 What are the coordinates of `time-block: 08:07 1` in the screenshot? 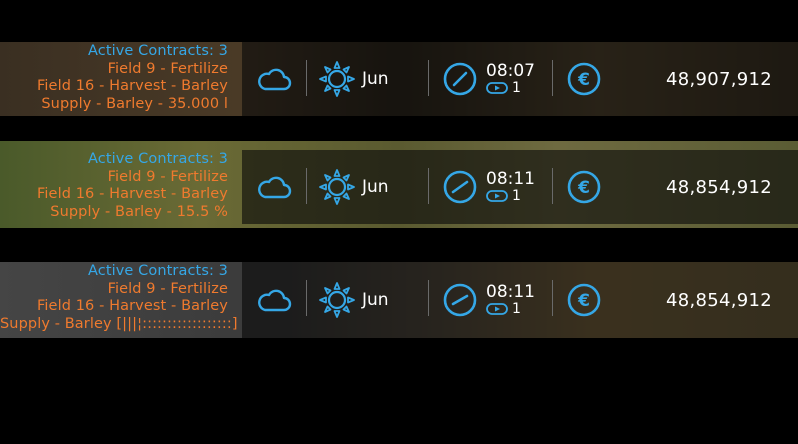 It's located at (510, 79).